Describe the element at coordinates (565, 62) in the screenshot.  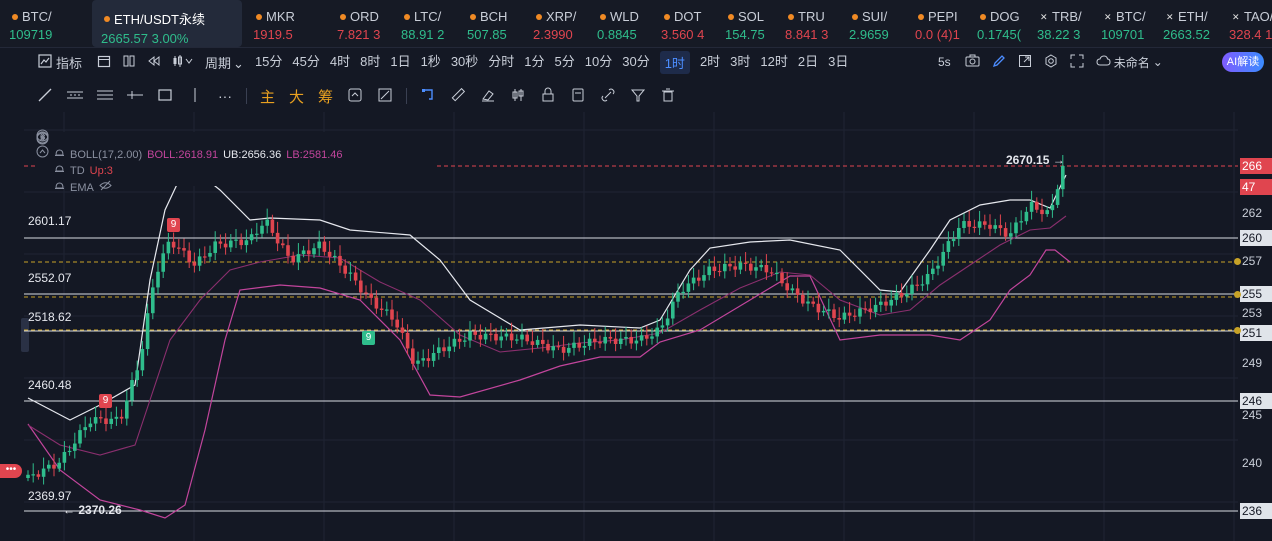
I see `interval-5分: 5分` at that location.